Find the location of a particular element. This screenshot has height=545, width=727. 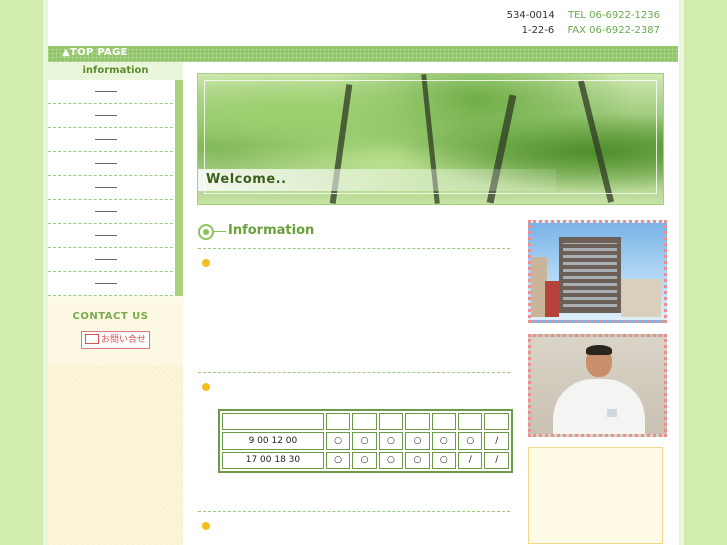

mail-icon is located at coordinates (91, 338).